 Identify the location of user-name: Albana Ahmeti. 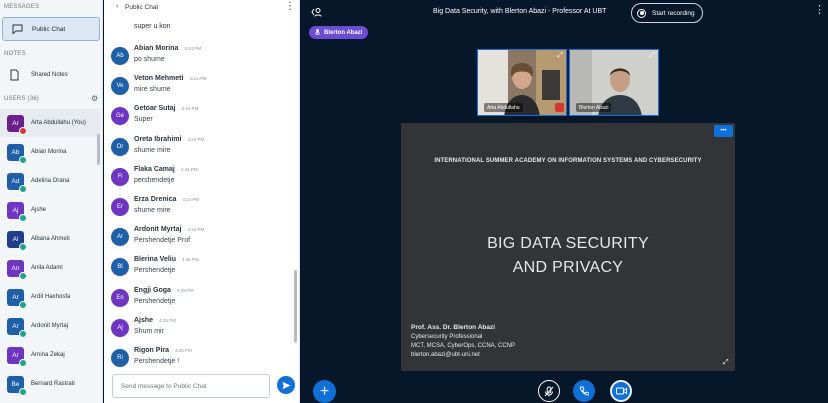
(50, 239).